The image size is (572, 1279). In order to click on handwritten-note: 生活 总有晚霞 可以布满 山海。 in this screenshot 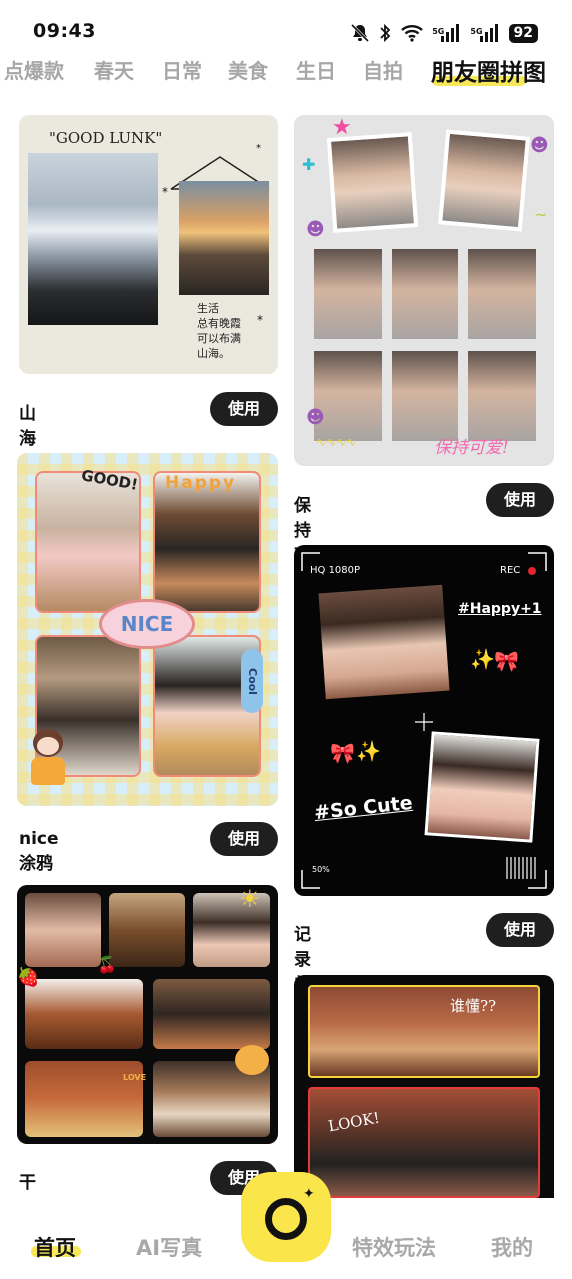, I will do `click(219, 331)`.